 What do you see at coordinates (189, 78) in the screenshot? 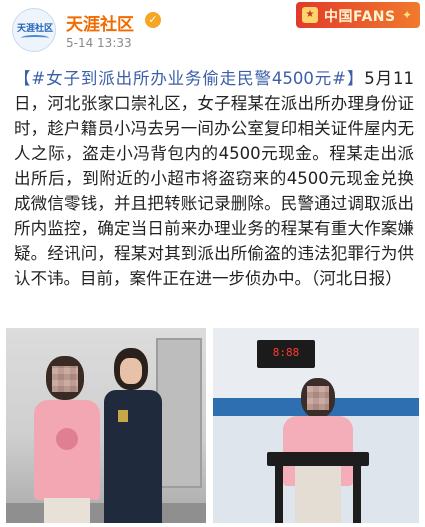
I see `topic-hashtag-link: 【#女子到派出所办业务偷走民警4500元#】` at bounding box center [189, 78].